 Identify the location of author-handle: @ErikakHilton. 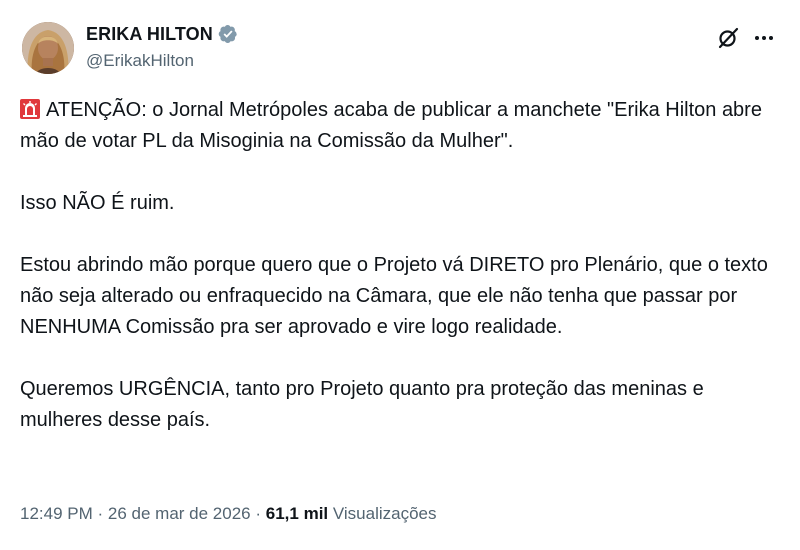
(140, 61).